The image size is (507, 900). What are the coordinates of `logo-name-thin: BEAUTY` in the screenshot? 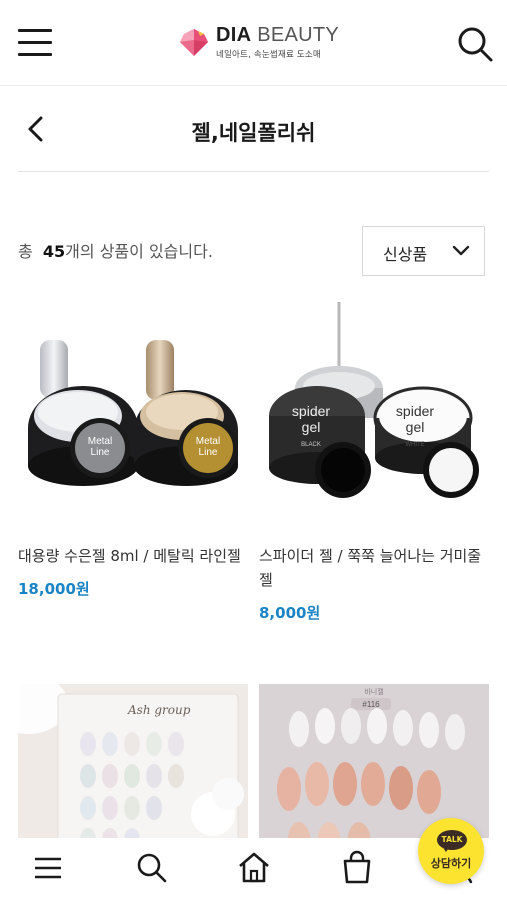 It's located at (298, 34).